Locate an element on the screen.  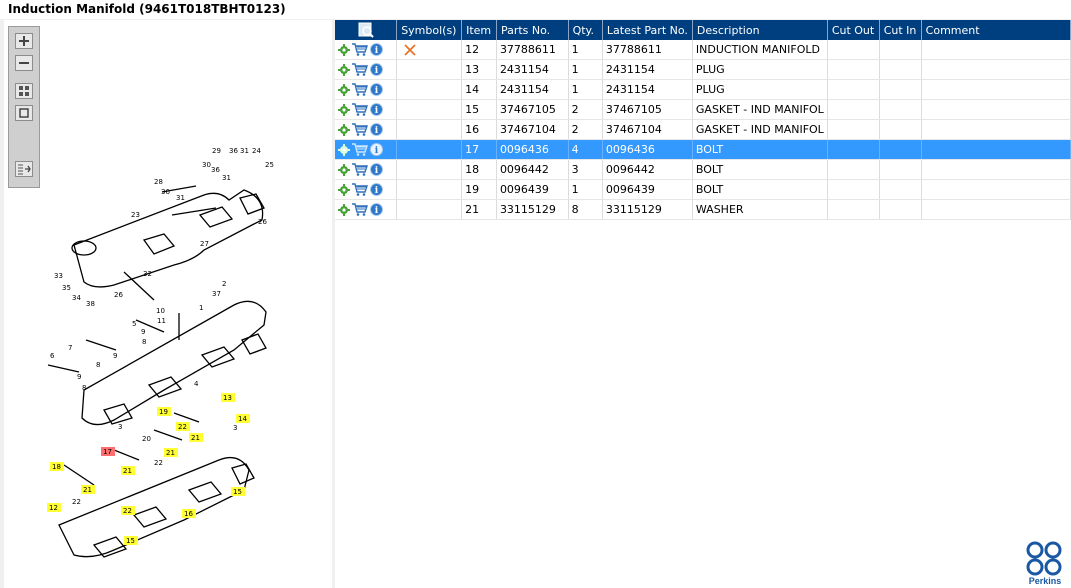
callout-label: 30 is located at coordinates (206, 165).